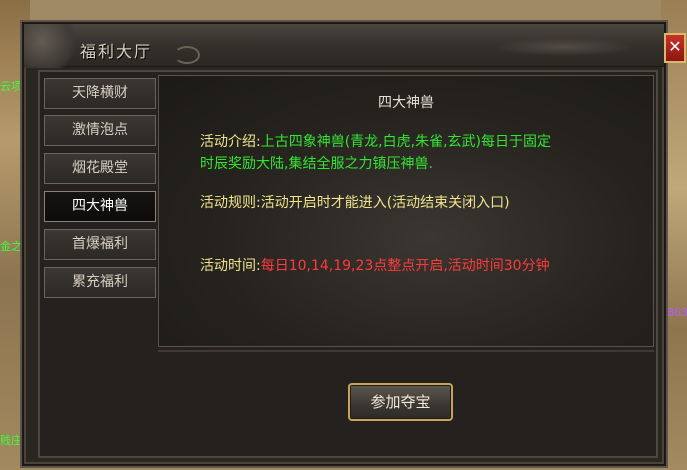  What do you see at coordinates (116, 51) in the screenshot?
I see `window-title: 福利大厅` at bounding box center [116, 51].